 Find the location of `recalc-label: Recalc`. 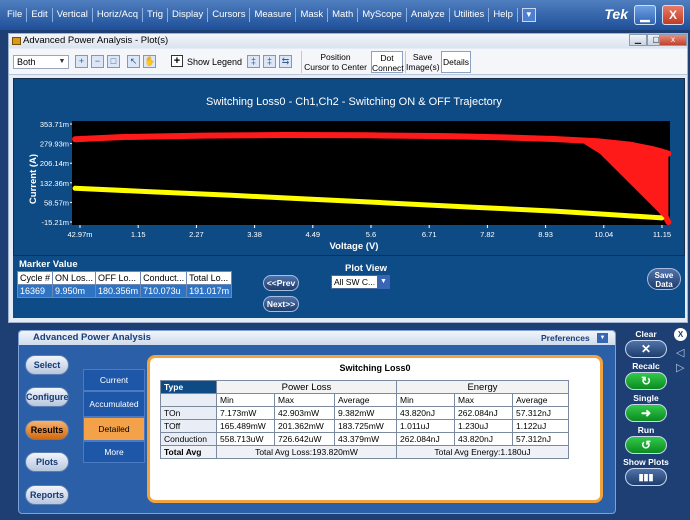

recalc-label: Recalc is located at coordinates (646, 366).